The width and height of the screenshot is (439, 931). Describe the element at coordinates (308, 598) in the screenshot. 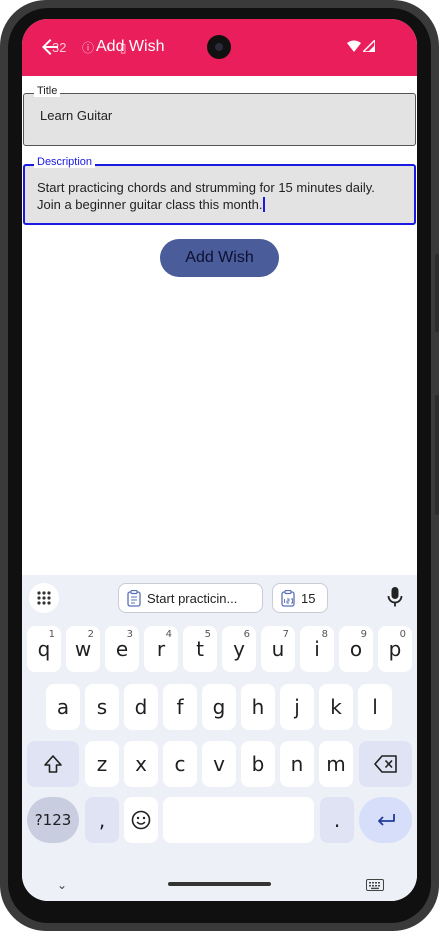

I see `clipboard-number-label: 15` at that location.